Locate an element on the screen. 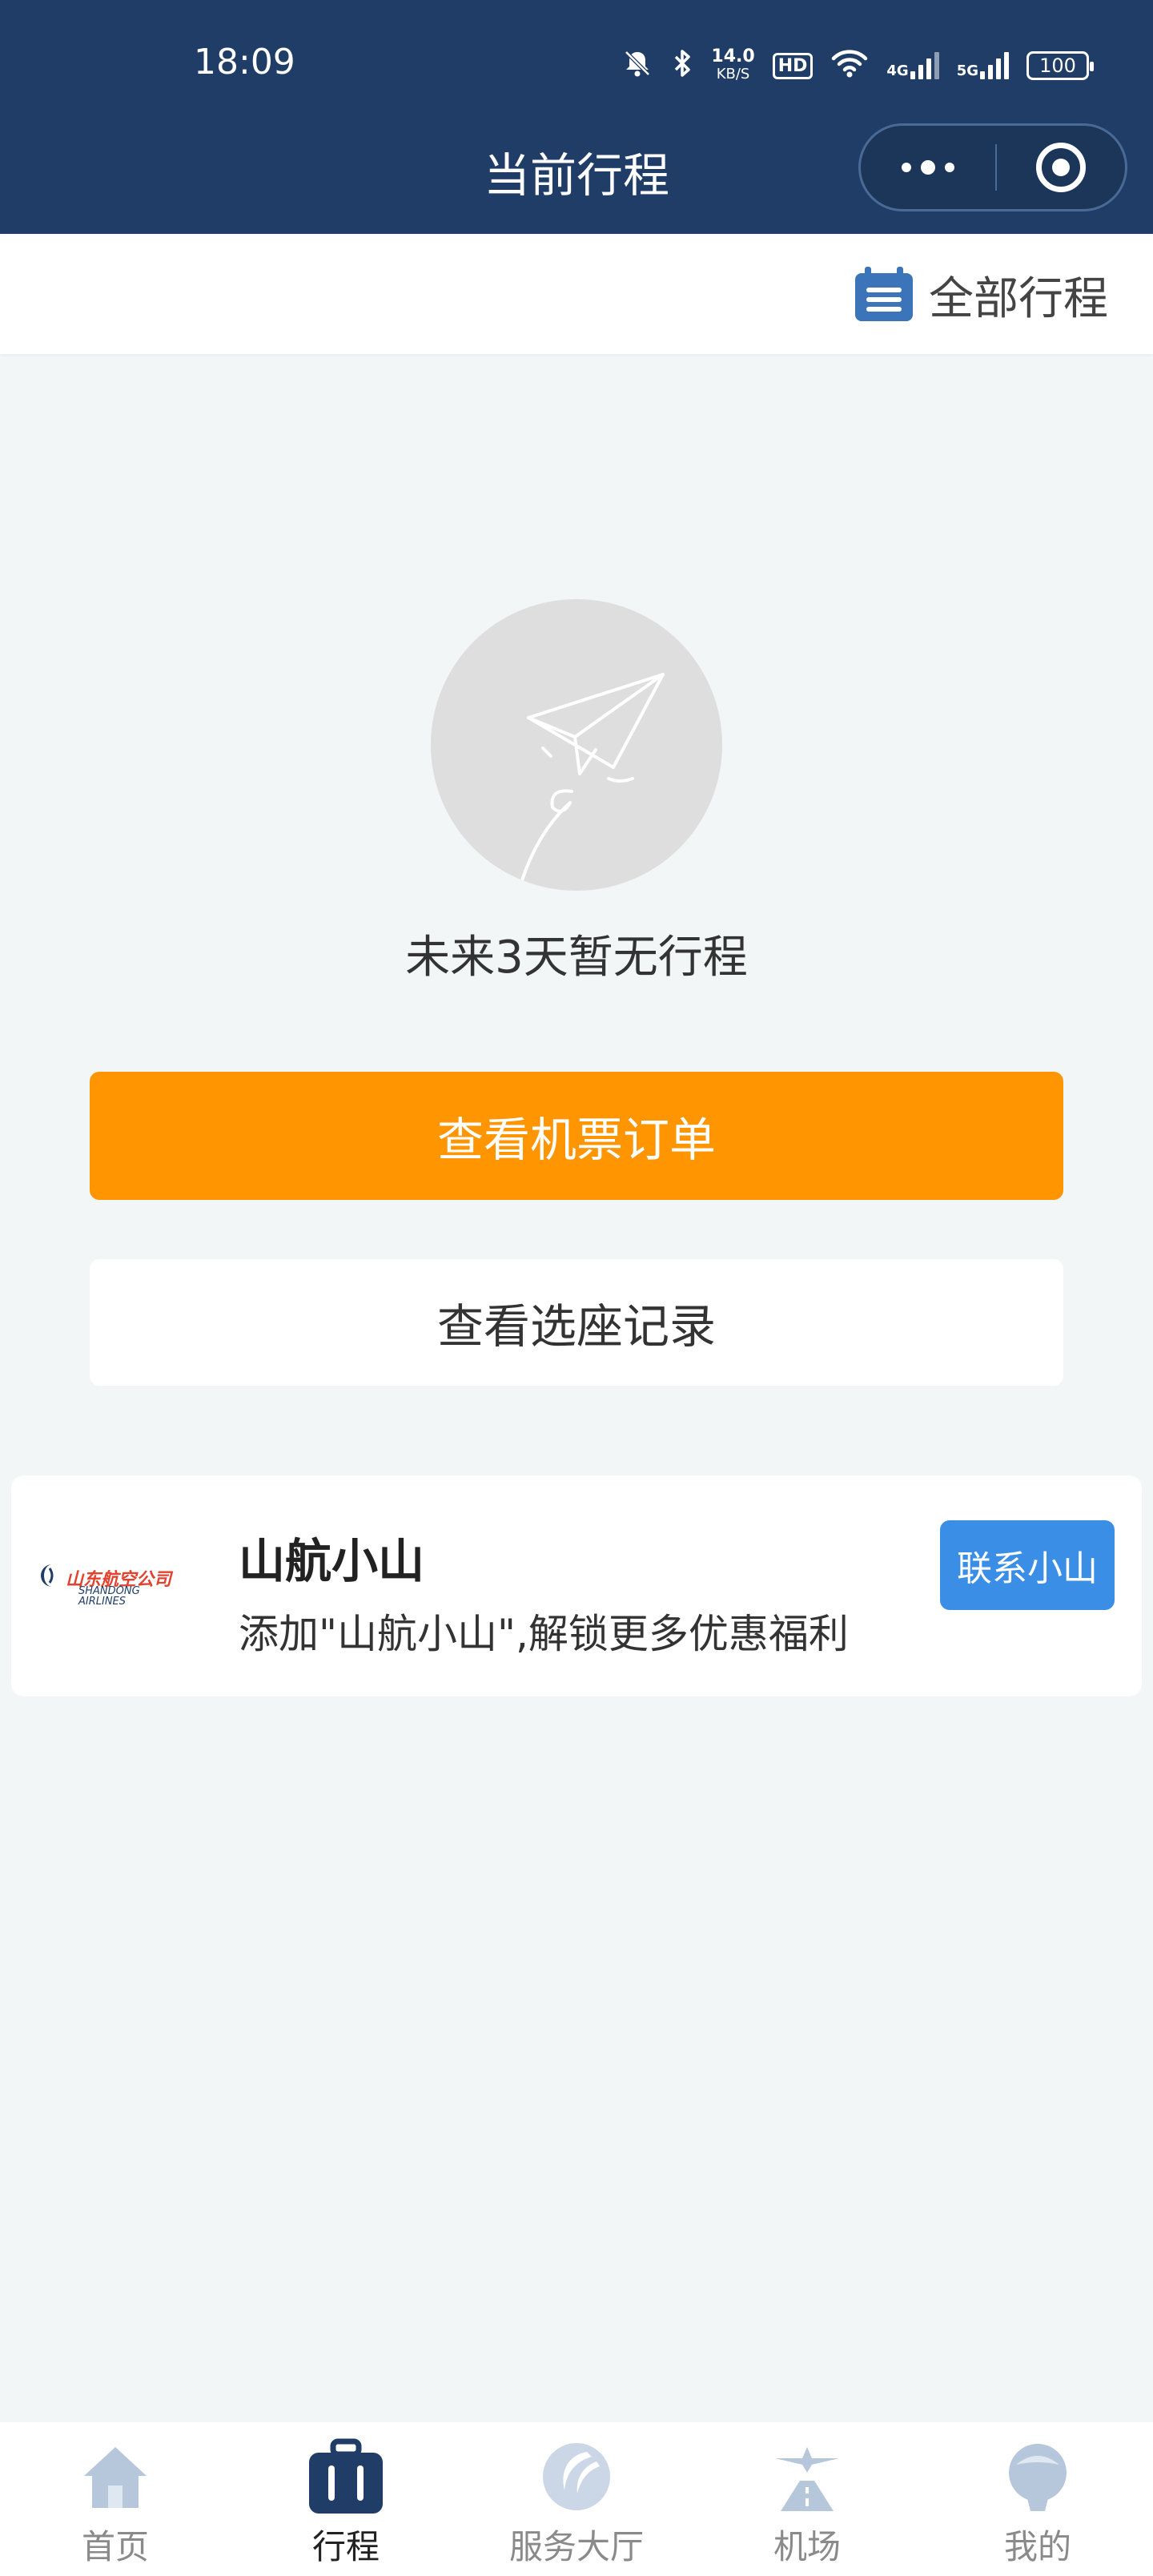 This screenshot has height=2576, width=1153. bottom-tab-bar: 首页 行程 服务大厅 机场 我的 is located at coordinates (576, 2499).